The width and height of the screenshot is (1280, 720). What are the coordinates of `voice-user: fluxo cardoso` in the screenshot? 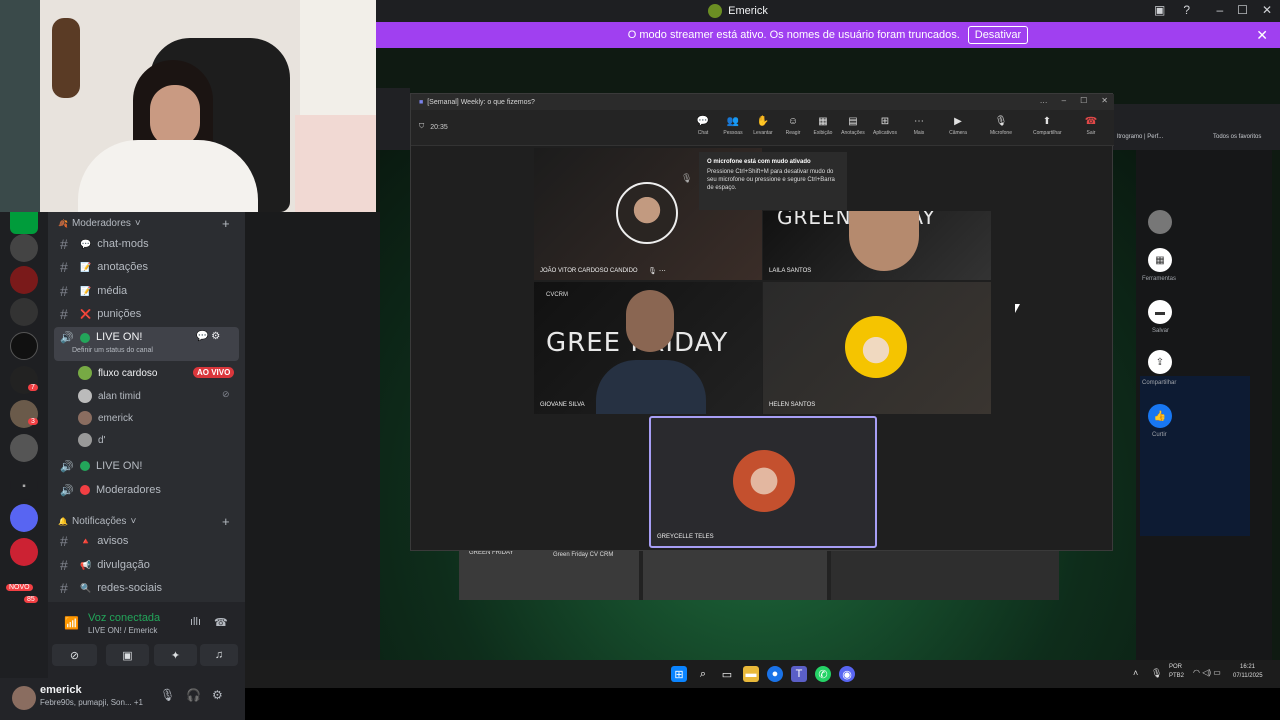 It's located at (117, 373).